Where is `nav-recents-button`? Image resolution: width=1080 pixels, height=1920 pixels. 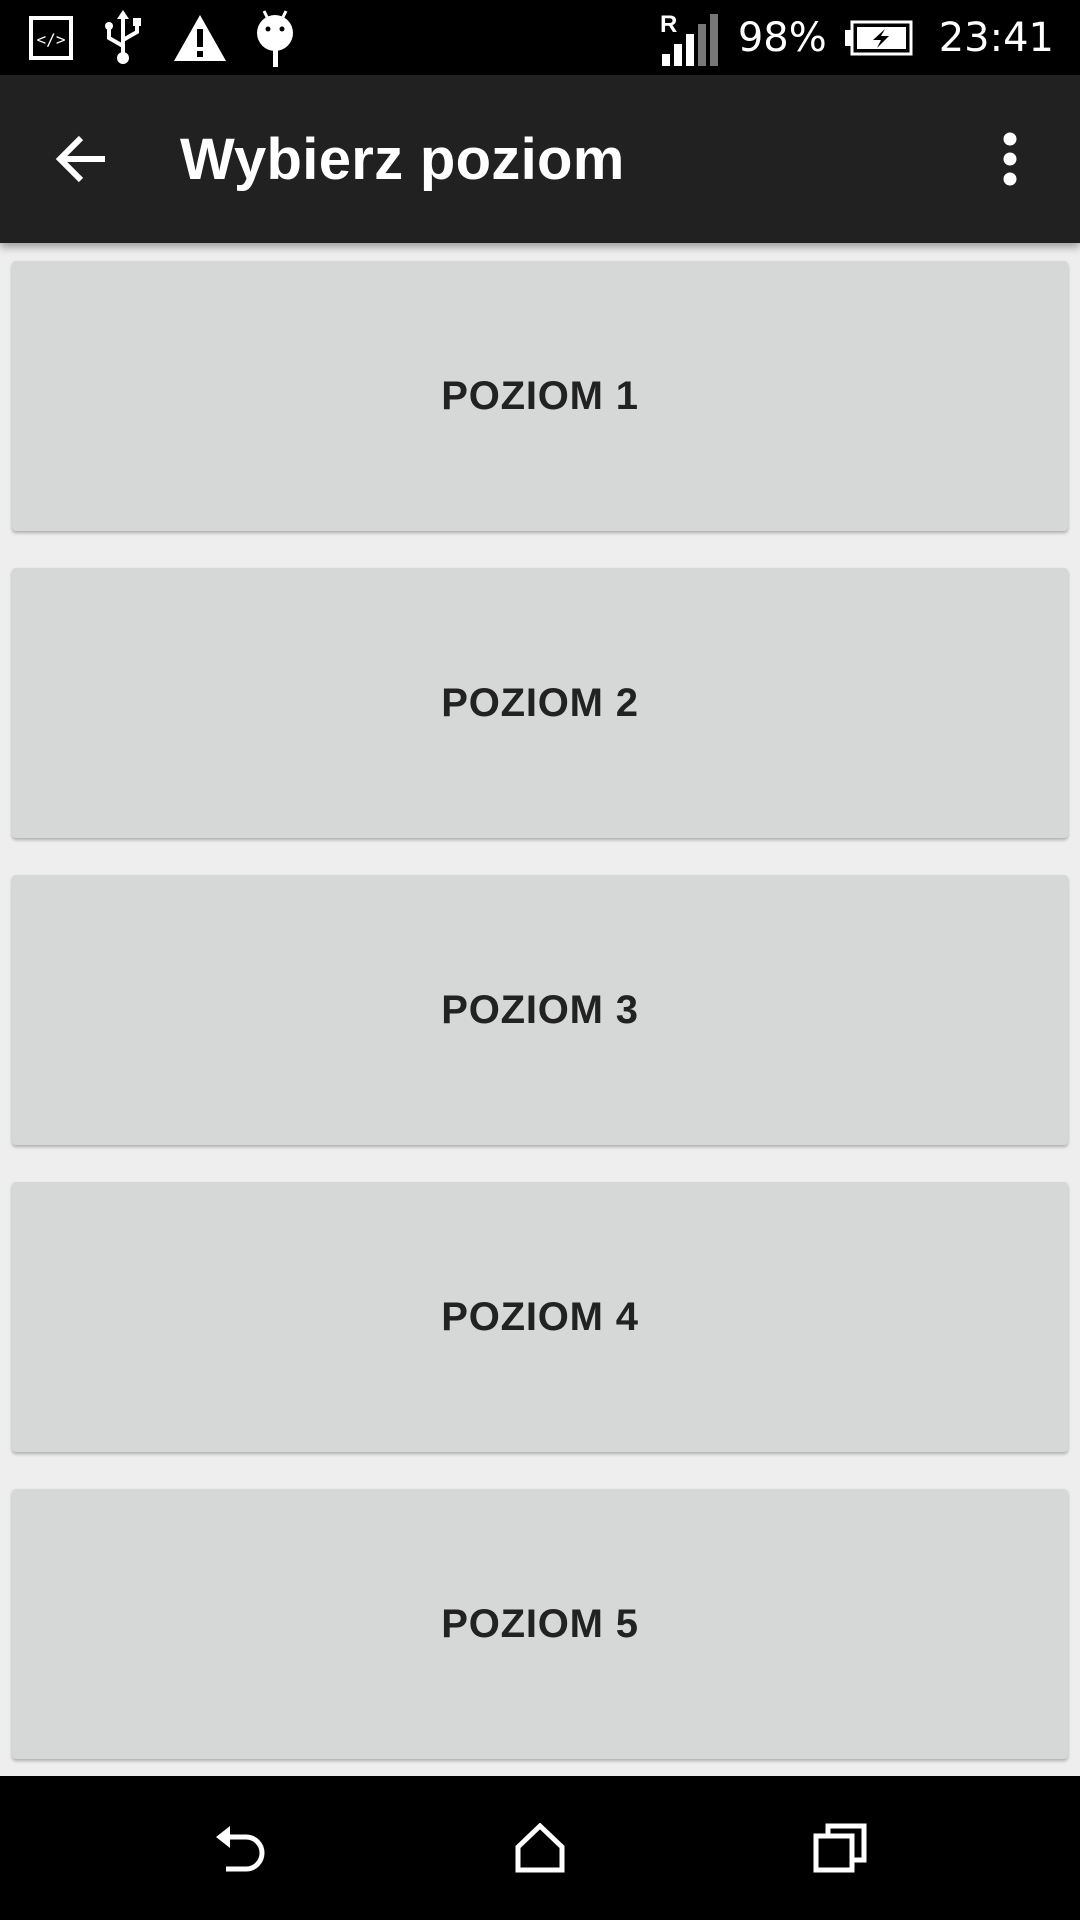
nav-recents-button is located at coordinates (840, 1848).